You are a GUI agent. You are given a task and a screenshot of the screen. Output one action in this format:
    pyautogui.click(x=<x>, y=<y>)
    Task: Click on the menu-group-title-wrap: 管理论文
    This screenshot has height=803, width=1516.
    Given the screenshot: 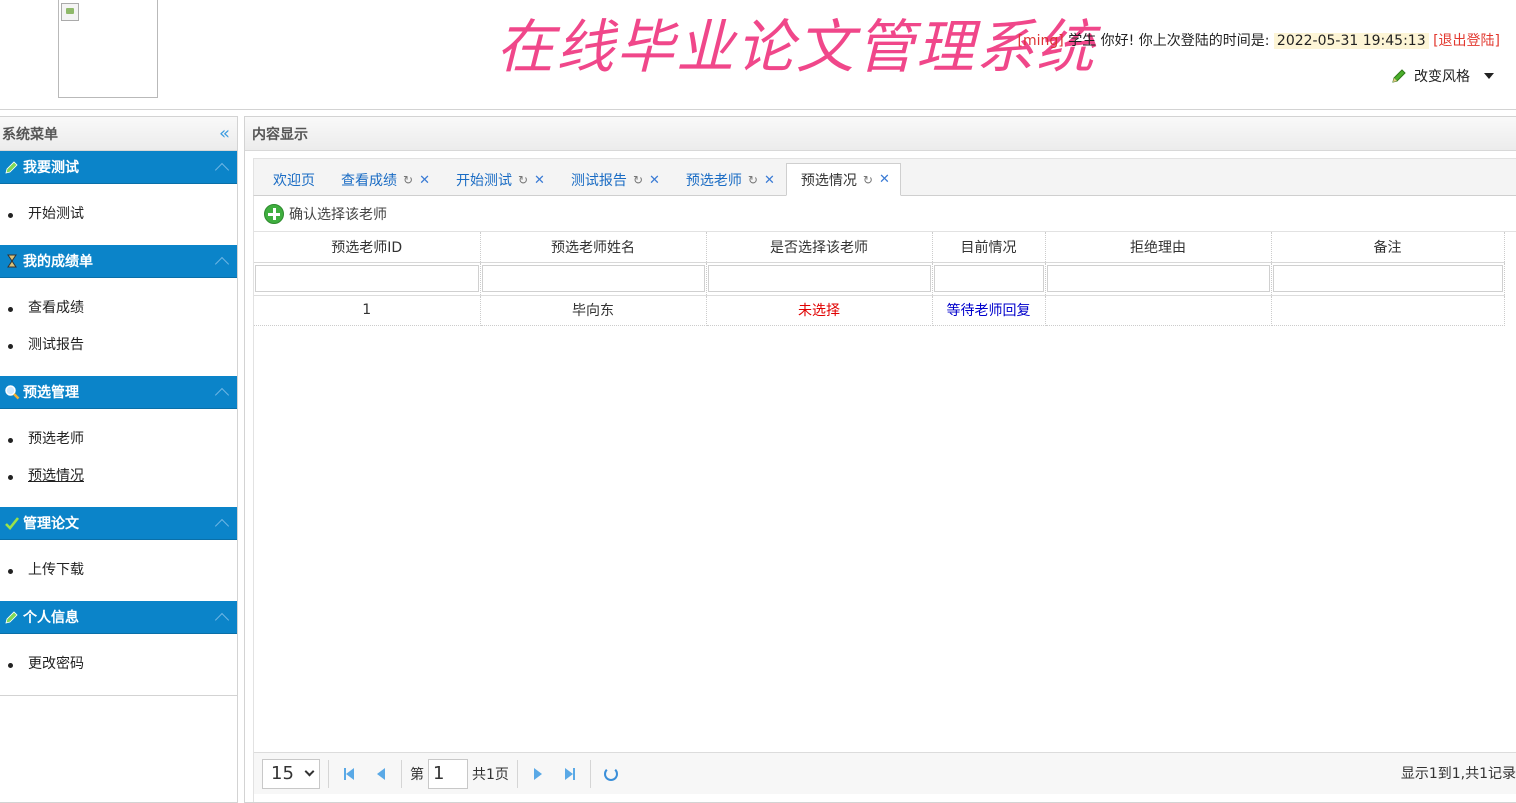 What is the action you would take?
    pyautogui.click(x=41, y=523)
    